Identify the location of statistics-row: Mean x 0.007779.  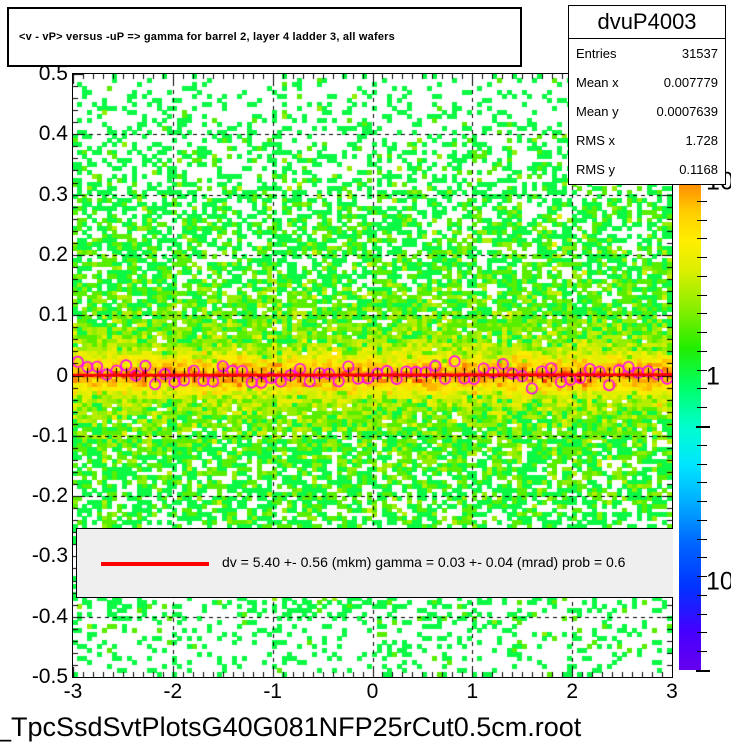
(647, 82).